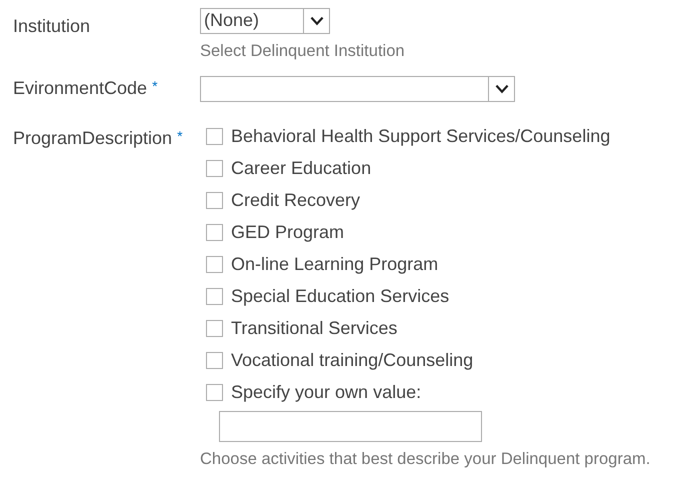  I want to click on checkbox-label: Special Education Services, so click(340, 297).